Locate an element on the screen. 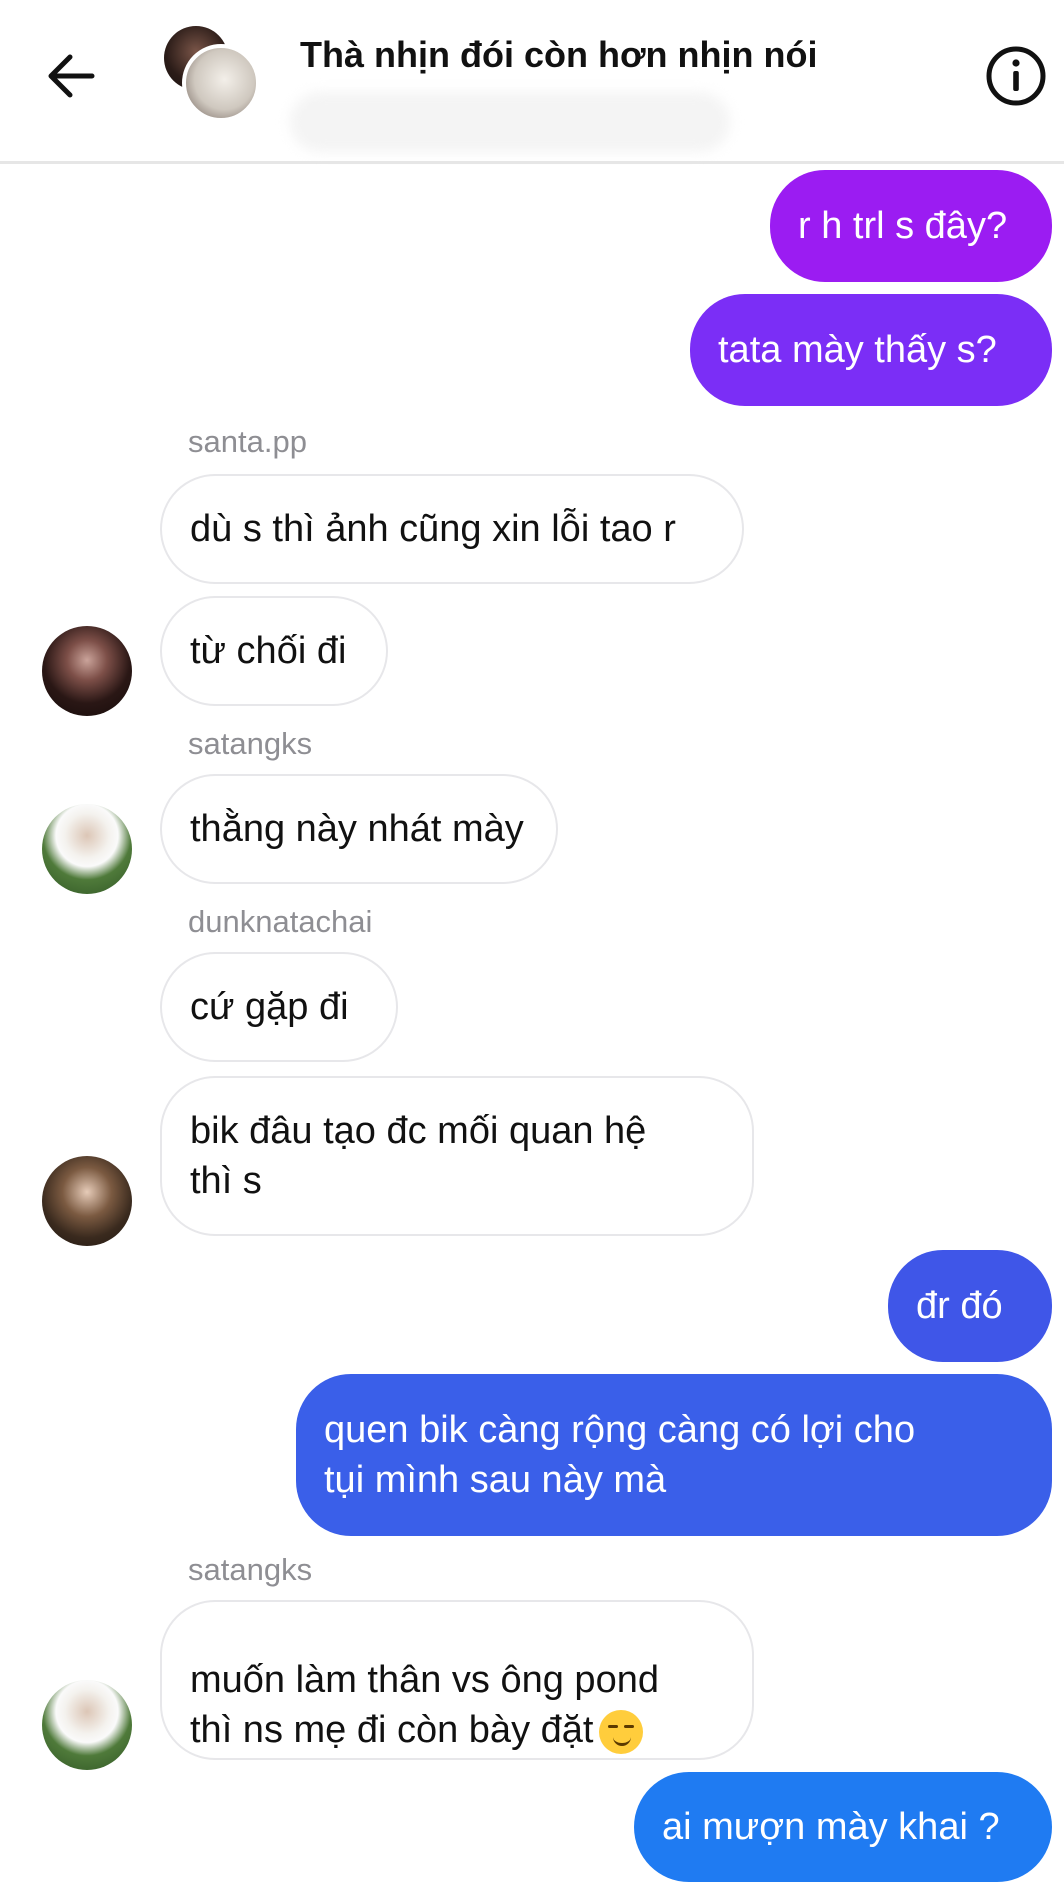  info-button is located at coordinates (1016, 76).